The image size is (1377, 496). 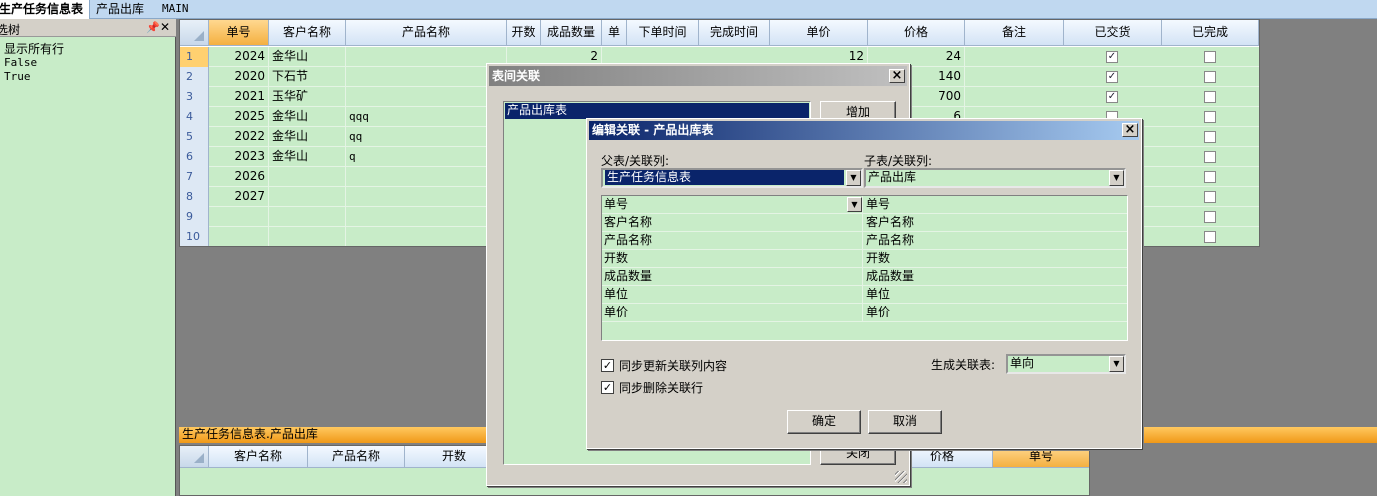 What do you see at coordinates (239, 177) in the screenshot?
I see `order-id-cell: 2026` at bounding box center [239, 177].